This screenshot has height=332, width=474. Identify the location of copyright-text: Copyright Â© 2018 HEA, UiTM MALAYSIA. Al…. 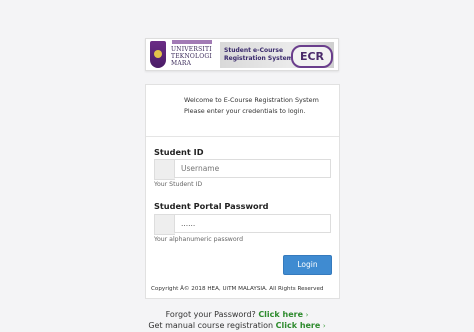
(237, 289).